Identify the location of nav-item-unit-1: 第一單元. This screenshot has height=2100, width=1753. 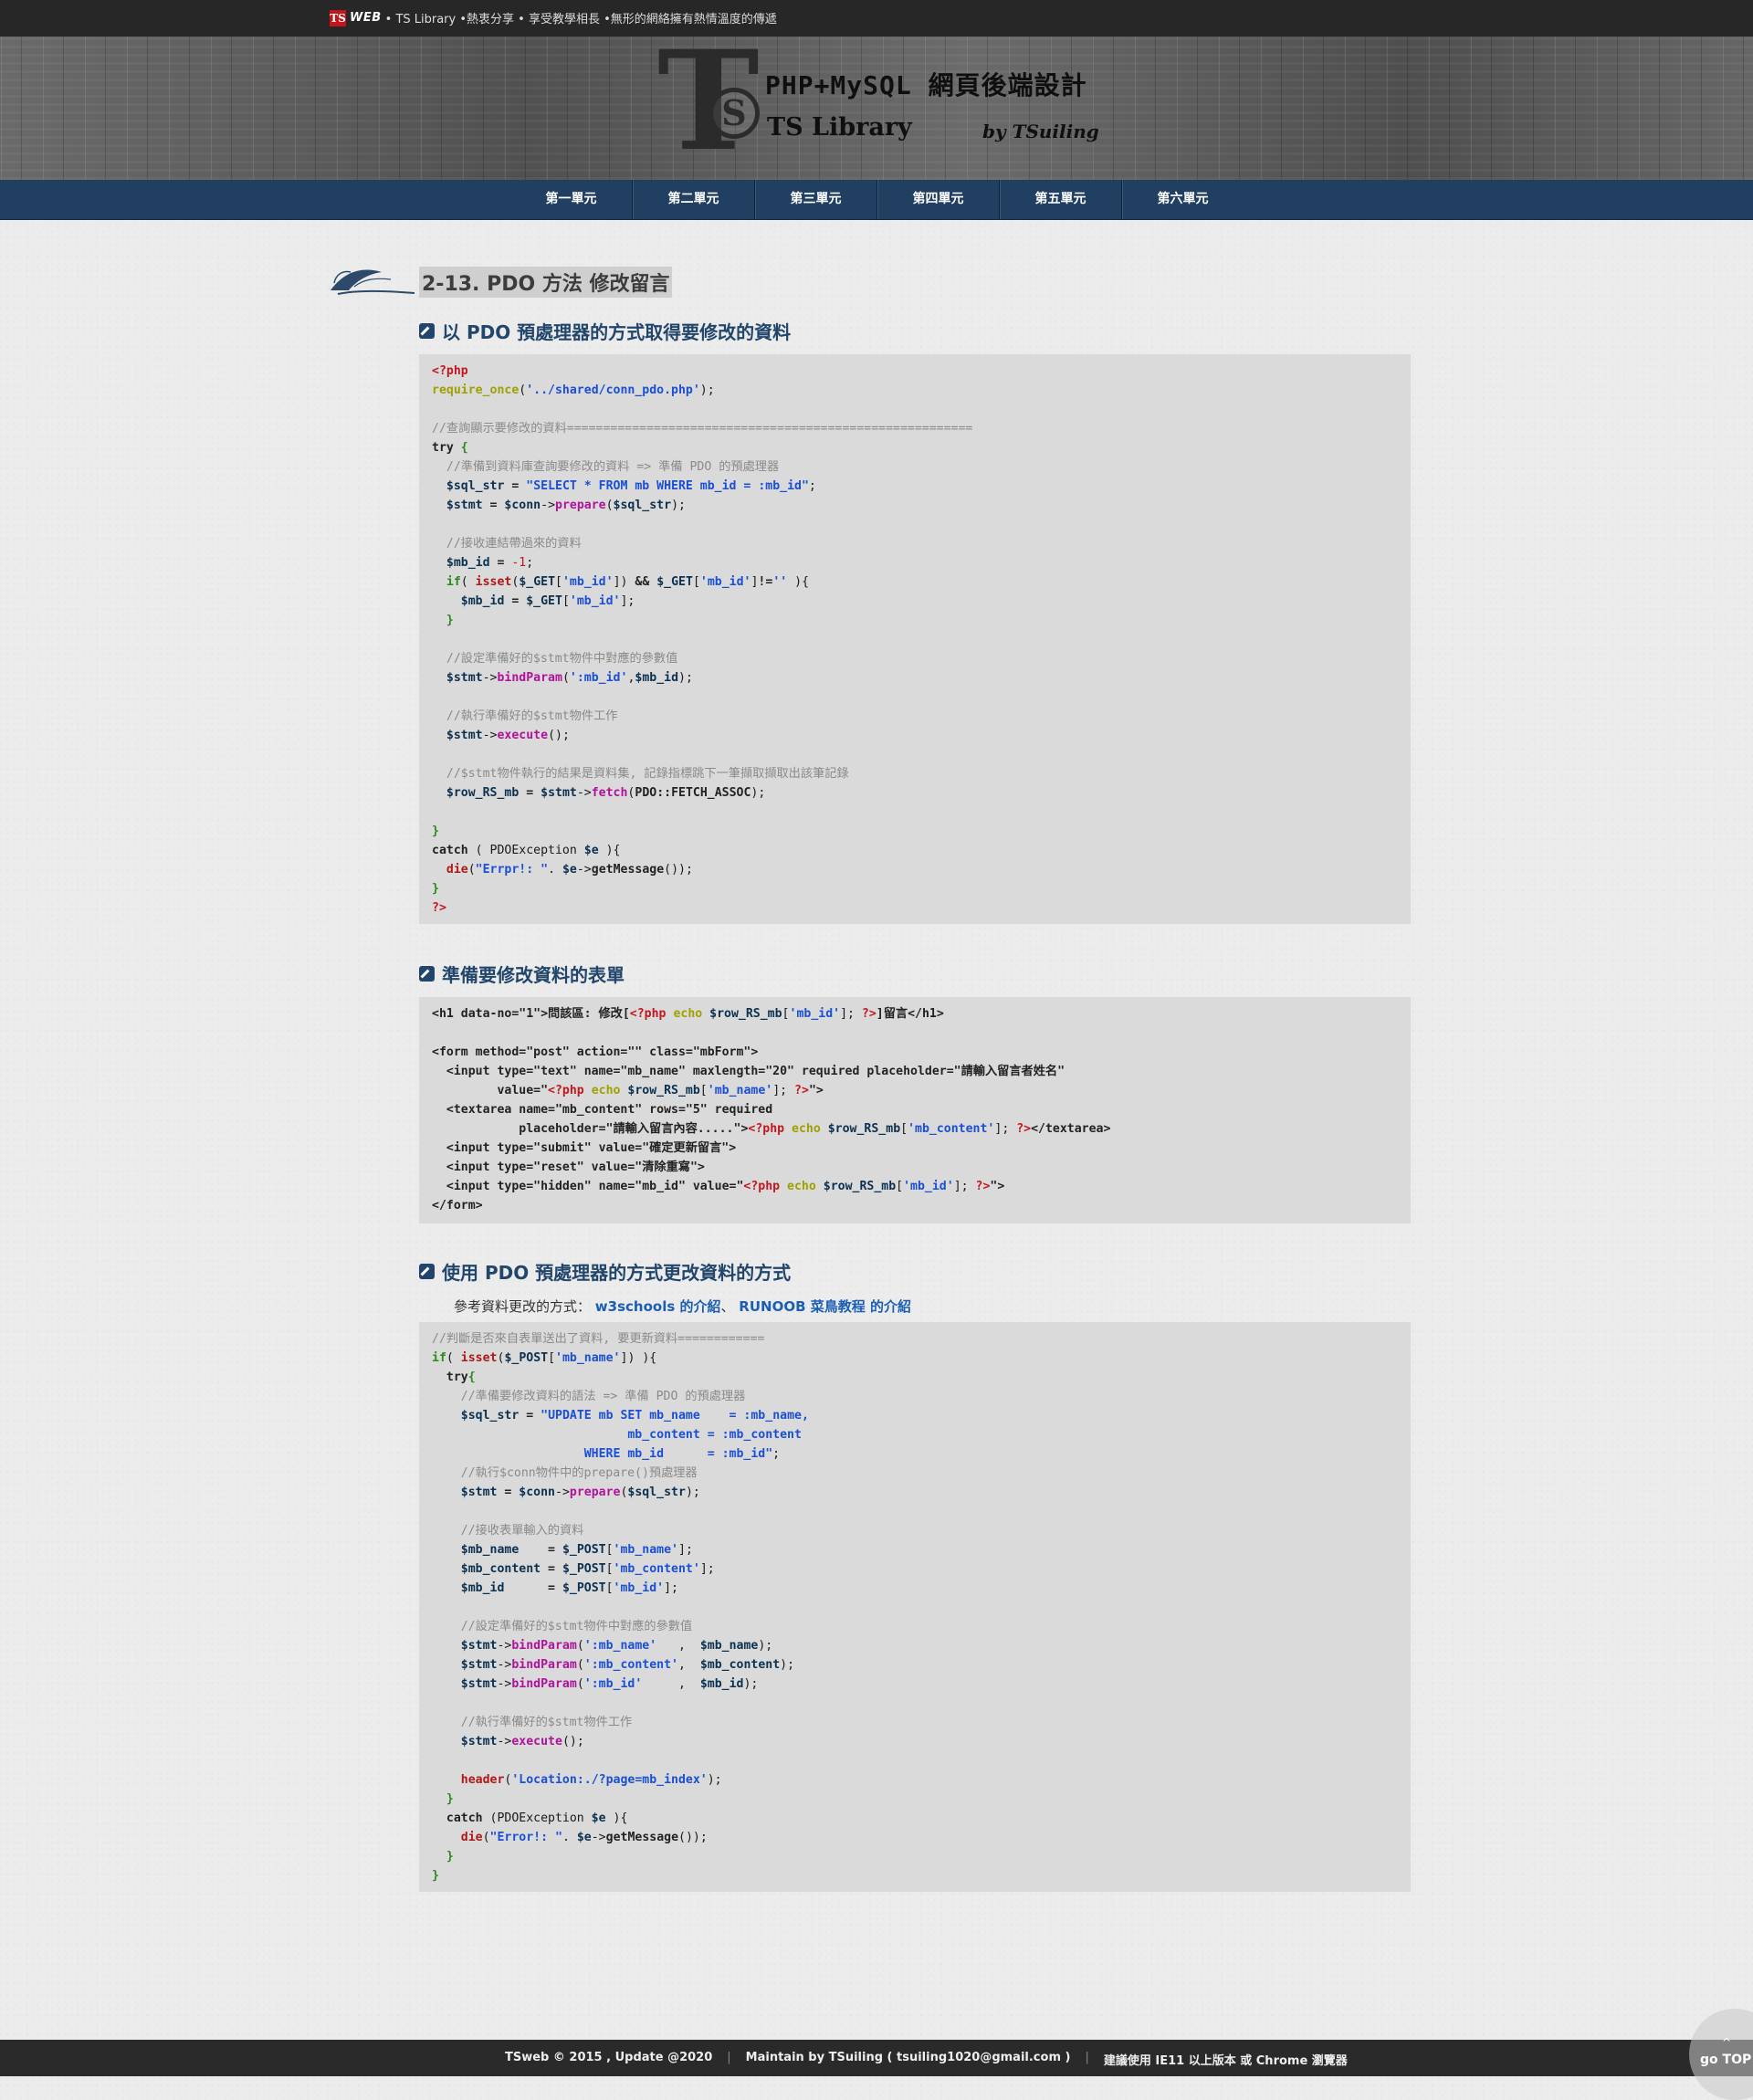
(571, 200).